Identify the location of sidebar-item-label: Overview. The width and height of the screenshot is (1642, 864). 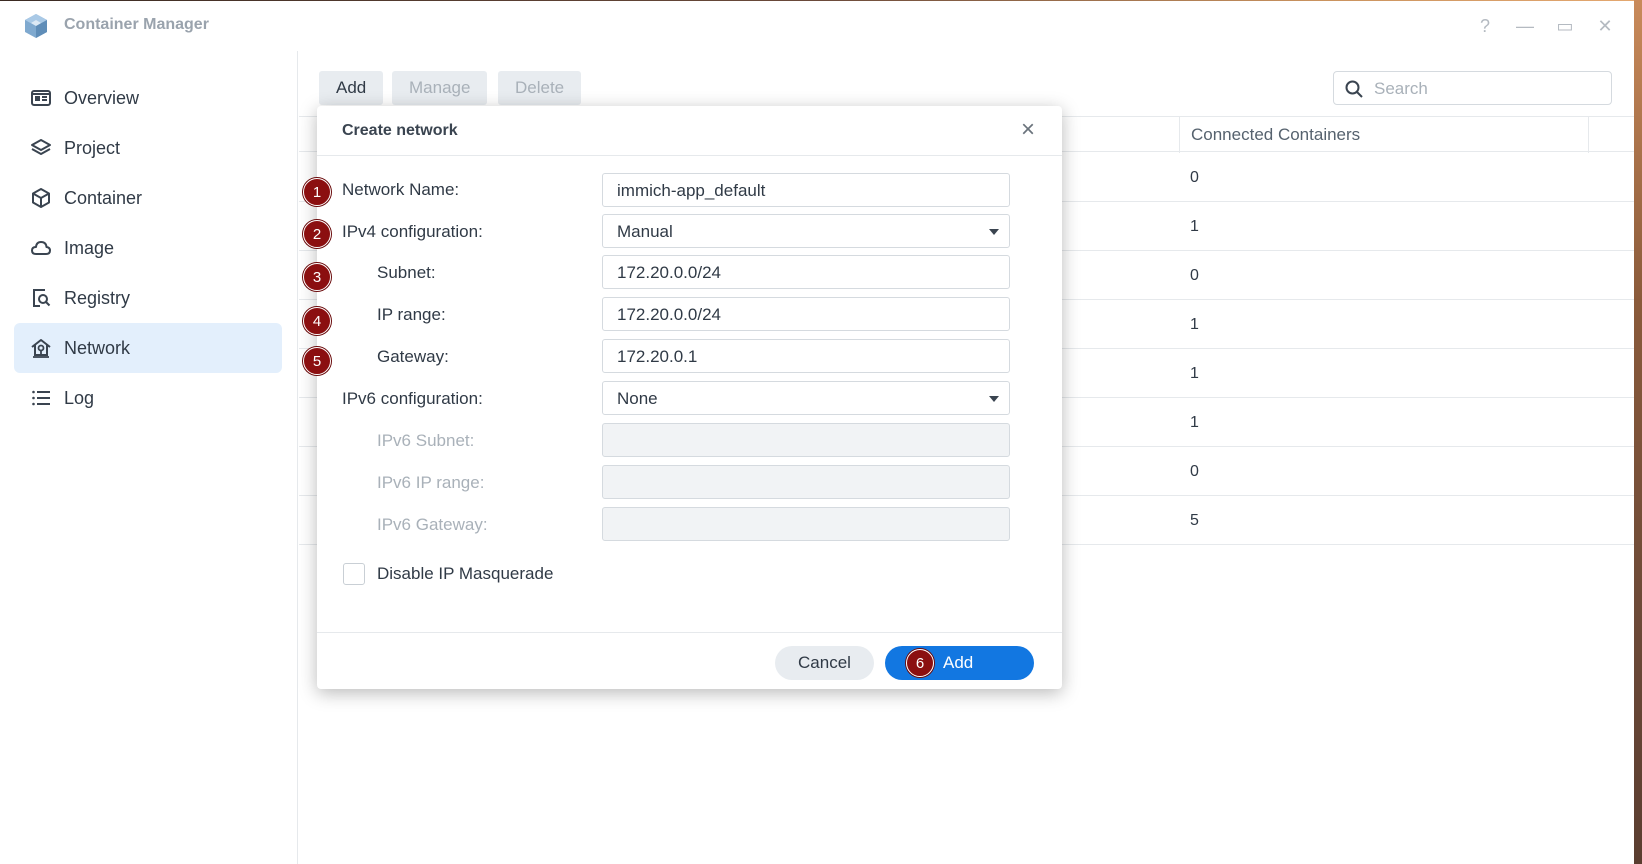
(102, 97).